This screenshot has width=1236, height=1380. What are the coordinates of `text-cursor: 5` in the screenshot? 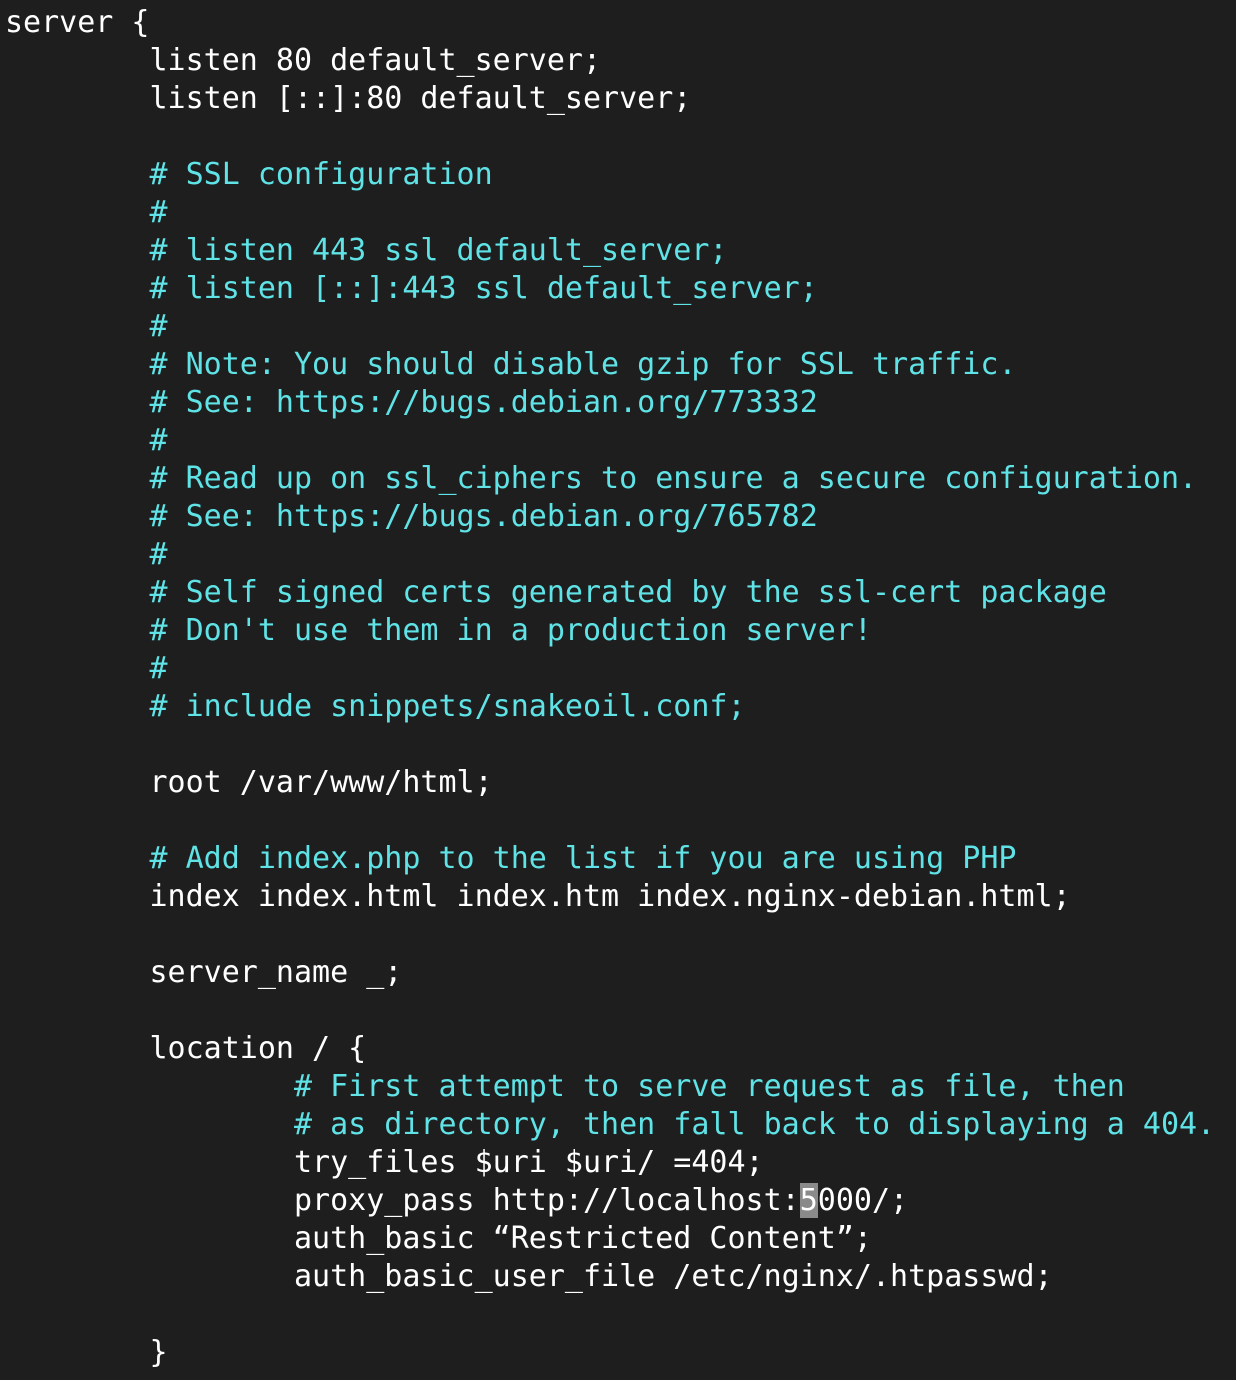 It's located at (808, 1200).